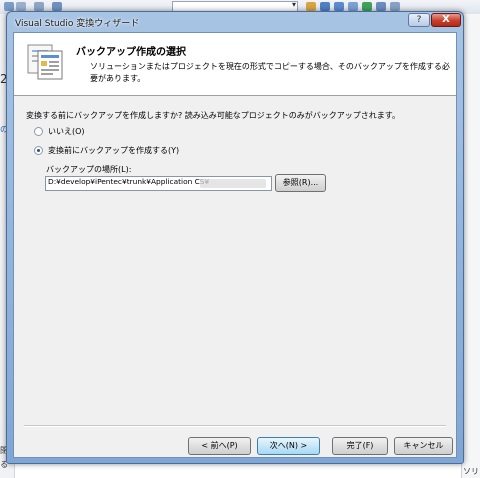 The width and height of the screenshot is (480, 478). What do you see at coordinates (219, 446) in the screenshot?
I see `back-button: < 前へ(P)` at bounding box center [219, 446].